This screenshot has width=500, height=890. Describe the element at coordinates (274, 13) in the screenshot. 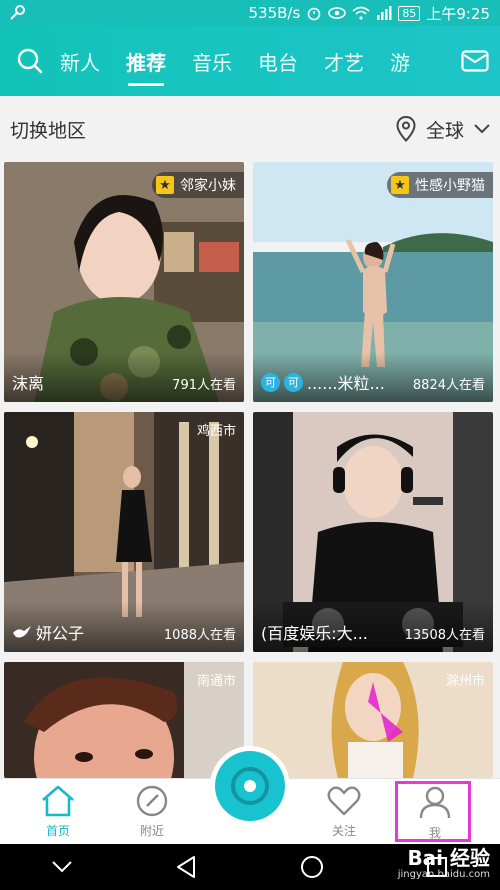

I see `net-speed: 535B/s` at that location.